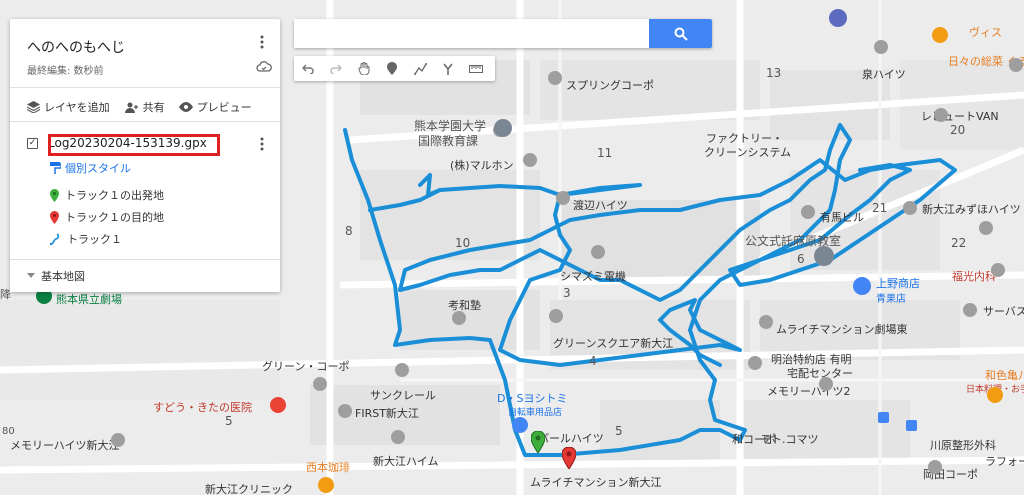 The image size is (1024, 495). What do you see at coordinates (959, 243) in the screenshot?
I see `block-number: 22` at bounding box center [959, 243].